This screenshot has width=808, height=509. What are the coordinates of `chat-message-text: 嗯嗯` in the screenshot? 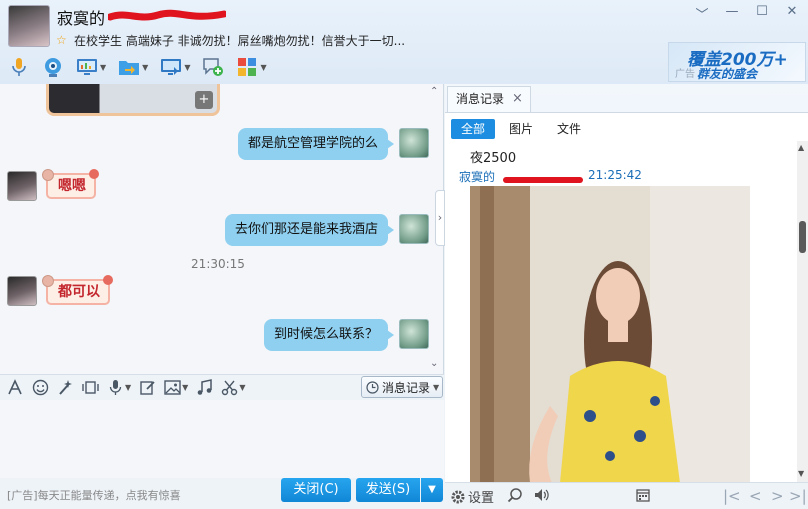 It's located at (72, 186).